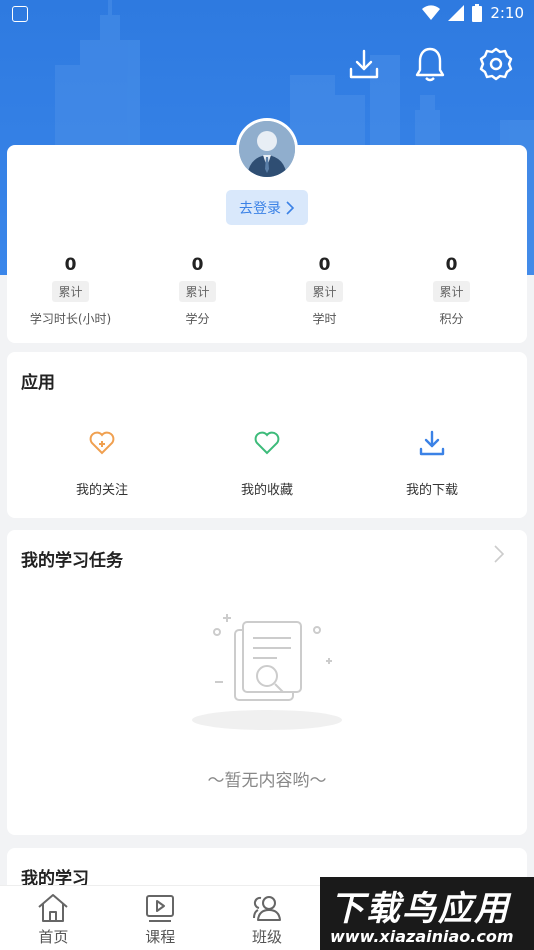 This screenshot has height=950, width=534. I want to click on stat-label: 学时, so click(324, 319).